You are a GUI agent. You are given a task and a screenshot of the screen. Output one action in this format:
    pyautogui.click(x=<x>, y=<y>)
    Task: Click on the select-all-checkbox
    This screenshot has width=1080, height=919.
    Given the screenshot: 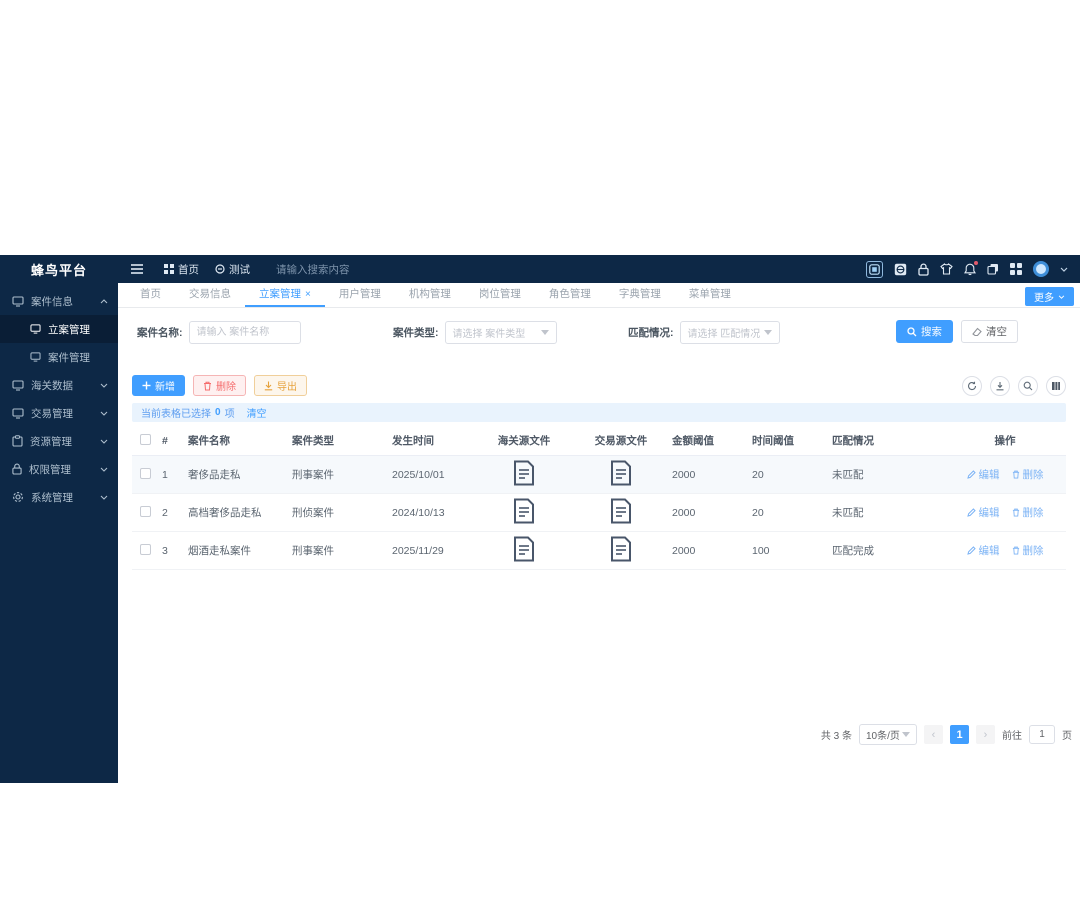 What is the action you would take?
    pyautogui.click(x=145, y=439)
    